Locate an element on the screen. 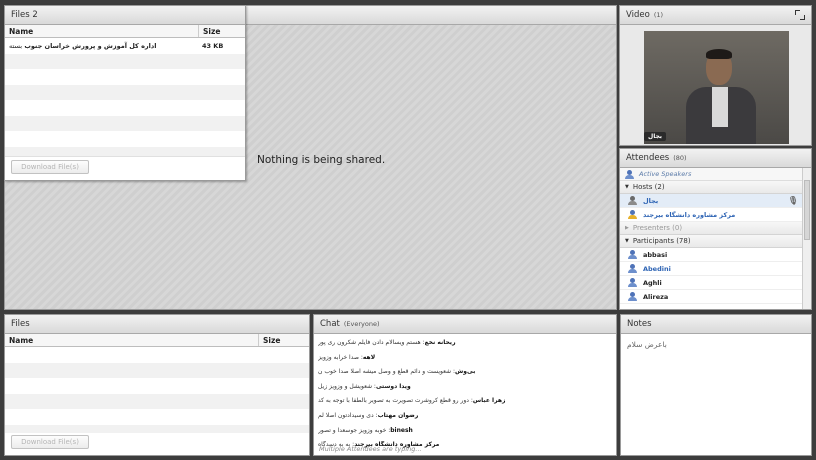  chat-message: binesh: خوبه وزویز جوسعدا و تصور is located at coordinates (365, 430).